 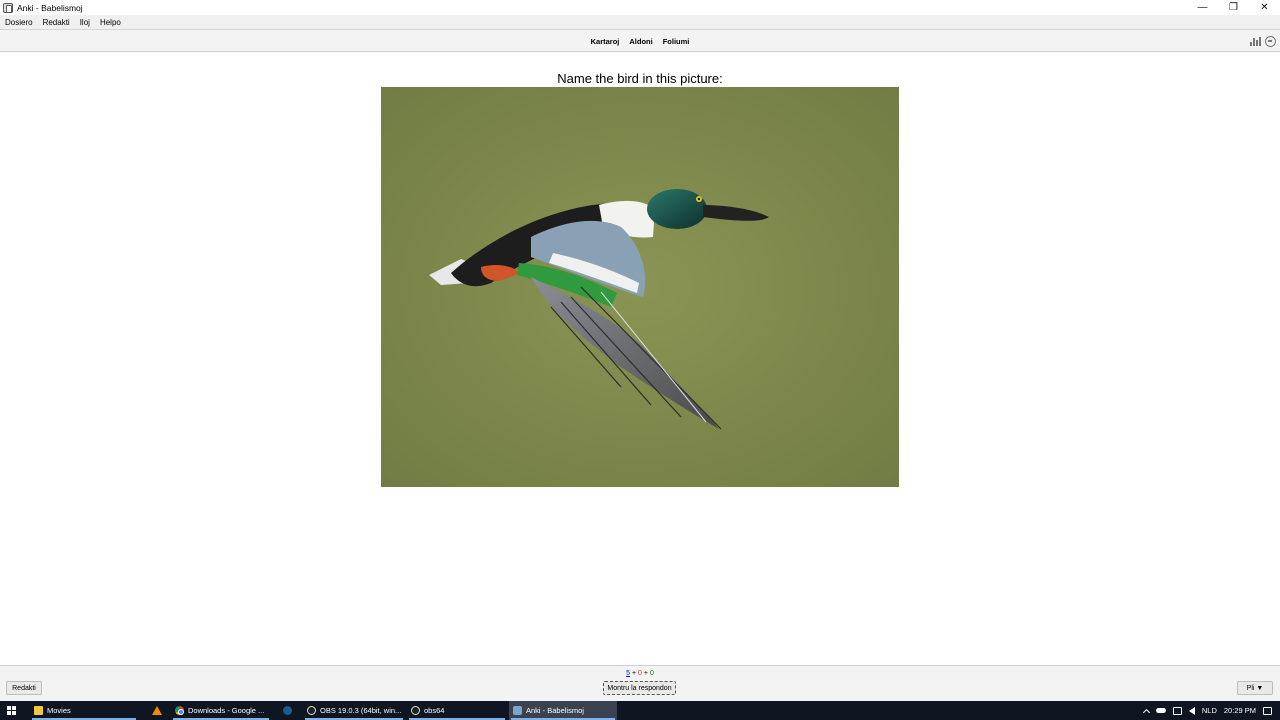 I want to click on stats-icon, so click(x=1255, y=41).